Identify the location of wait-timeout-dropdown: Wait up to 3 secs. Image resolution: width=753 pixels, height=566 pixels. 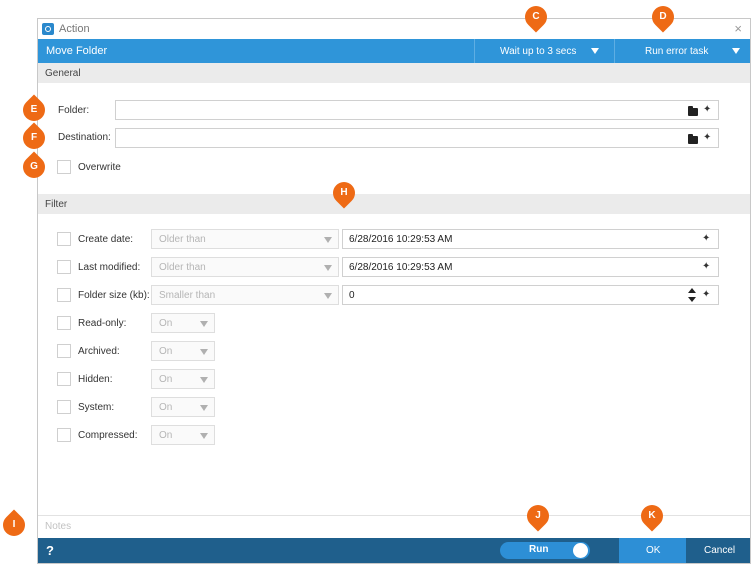
(544, 51).